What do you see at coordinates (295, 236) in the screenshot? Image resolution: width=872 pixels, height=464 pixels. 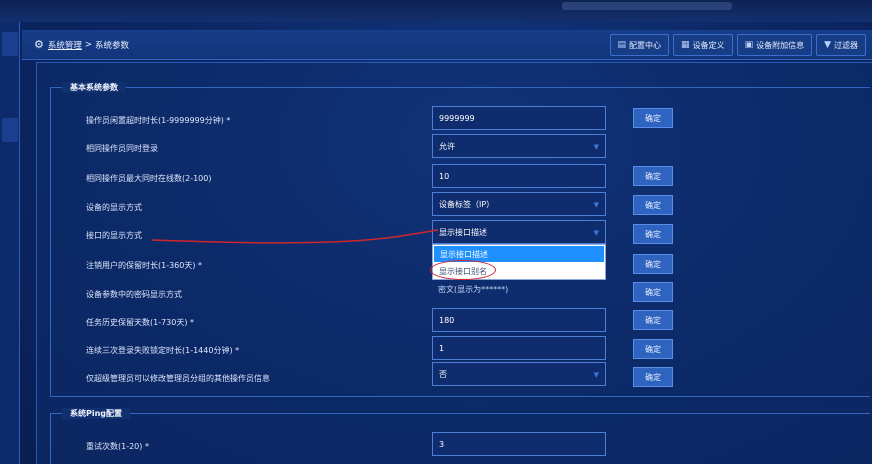 I see `annotation-underline-stroke` at bounding box center [295, 236].